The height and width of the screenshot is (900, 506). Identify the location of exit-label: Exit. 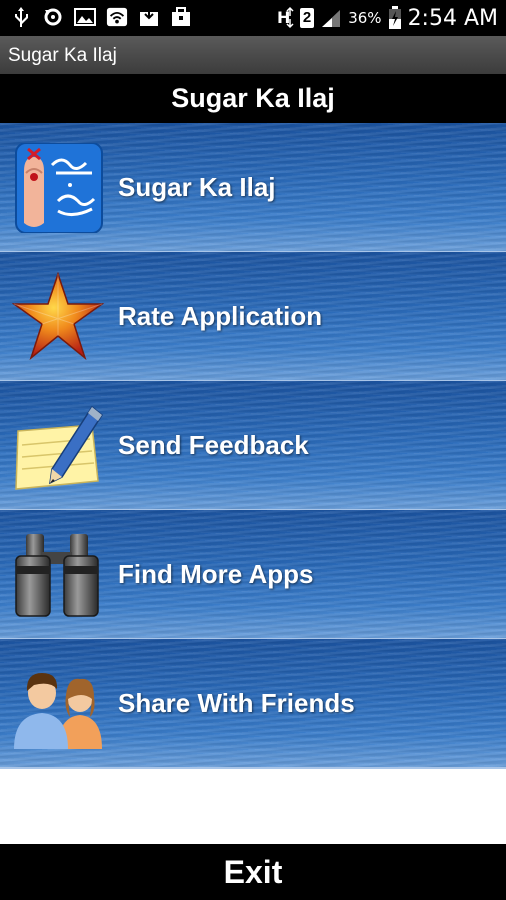
(253, 872).